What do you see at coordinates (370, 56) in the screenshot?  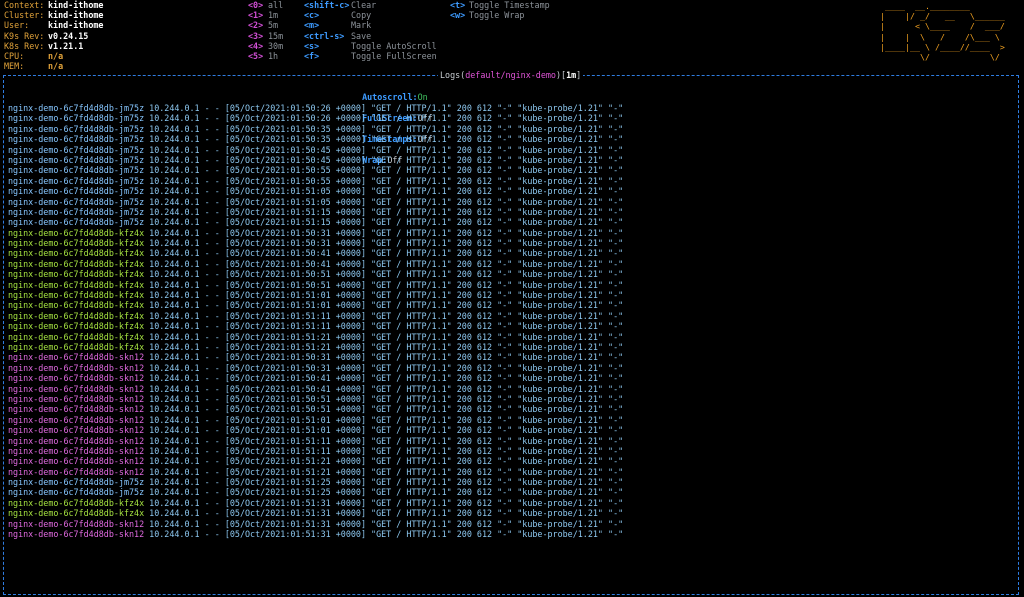 I see `shortcut-toggle-fullscreen: <f> Toggle FullScreen` at bounding box center [370, 56].